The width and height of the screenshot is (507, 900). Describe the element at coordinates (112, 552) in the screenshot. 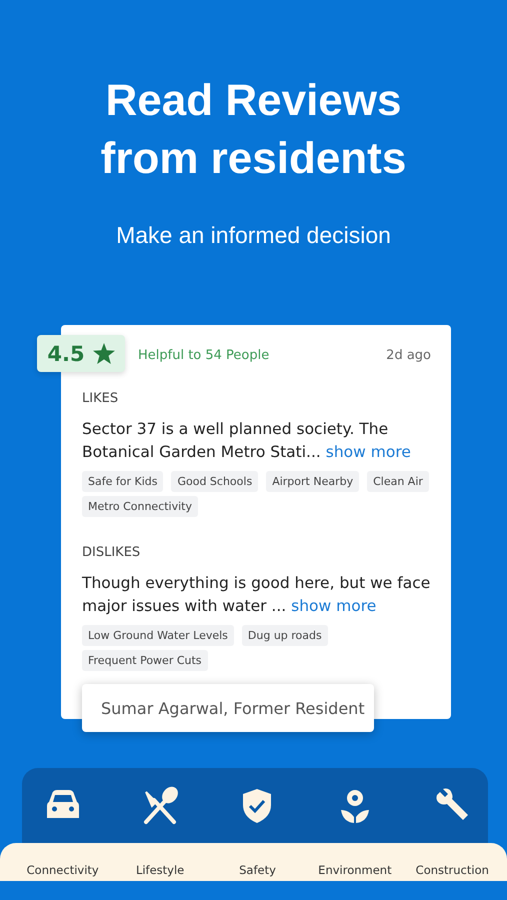

I see `section-heading: DISLIKES` at that location.